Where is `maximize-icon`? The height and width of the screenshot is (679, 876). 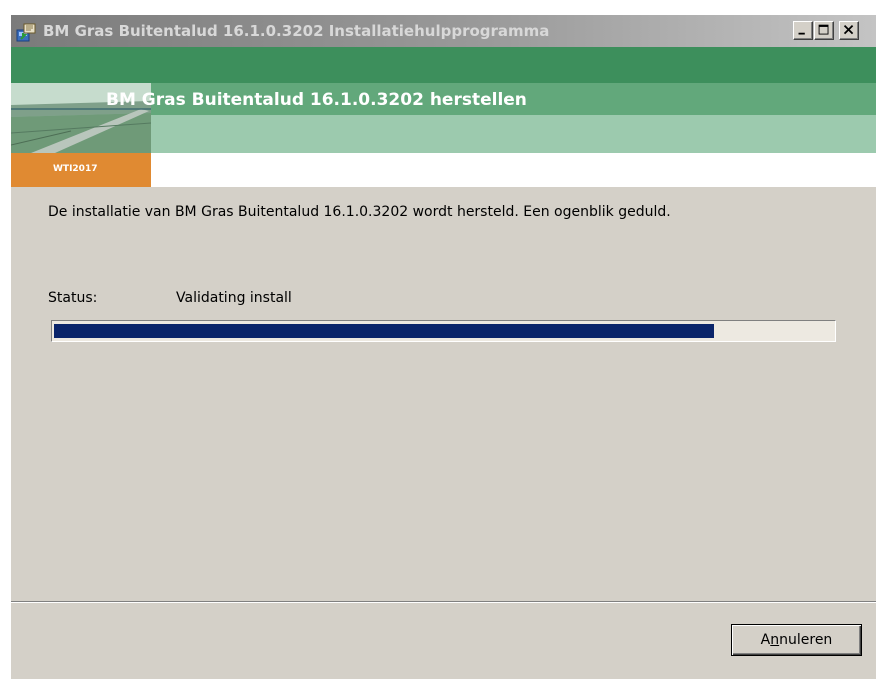 maximize-icon is located at coordinates (823, 29).